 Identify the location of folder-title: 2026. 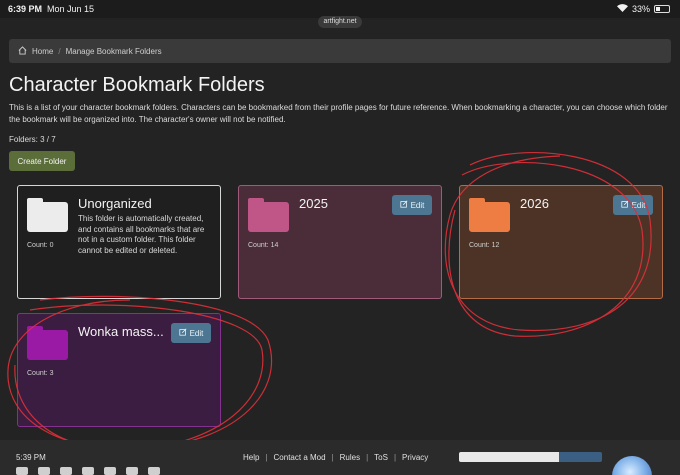
(534, 203).